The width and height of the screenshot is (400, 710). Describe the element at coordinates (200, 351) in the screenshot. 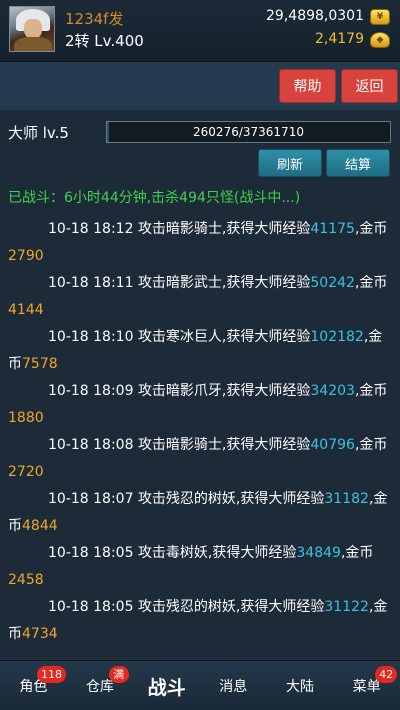

I see `log-entry: 10-18 18:10 攻击寒冰巨人,获得大师经验102182,金币7578` at that location.